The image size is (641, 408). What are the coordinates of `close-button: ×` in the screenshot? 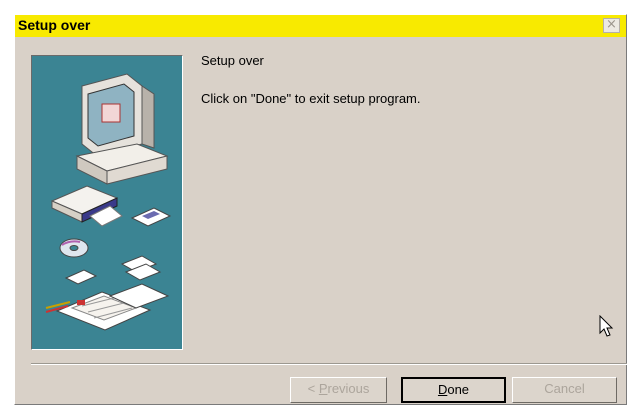 It's located at (611, 25).